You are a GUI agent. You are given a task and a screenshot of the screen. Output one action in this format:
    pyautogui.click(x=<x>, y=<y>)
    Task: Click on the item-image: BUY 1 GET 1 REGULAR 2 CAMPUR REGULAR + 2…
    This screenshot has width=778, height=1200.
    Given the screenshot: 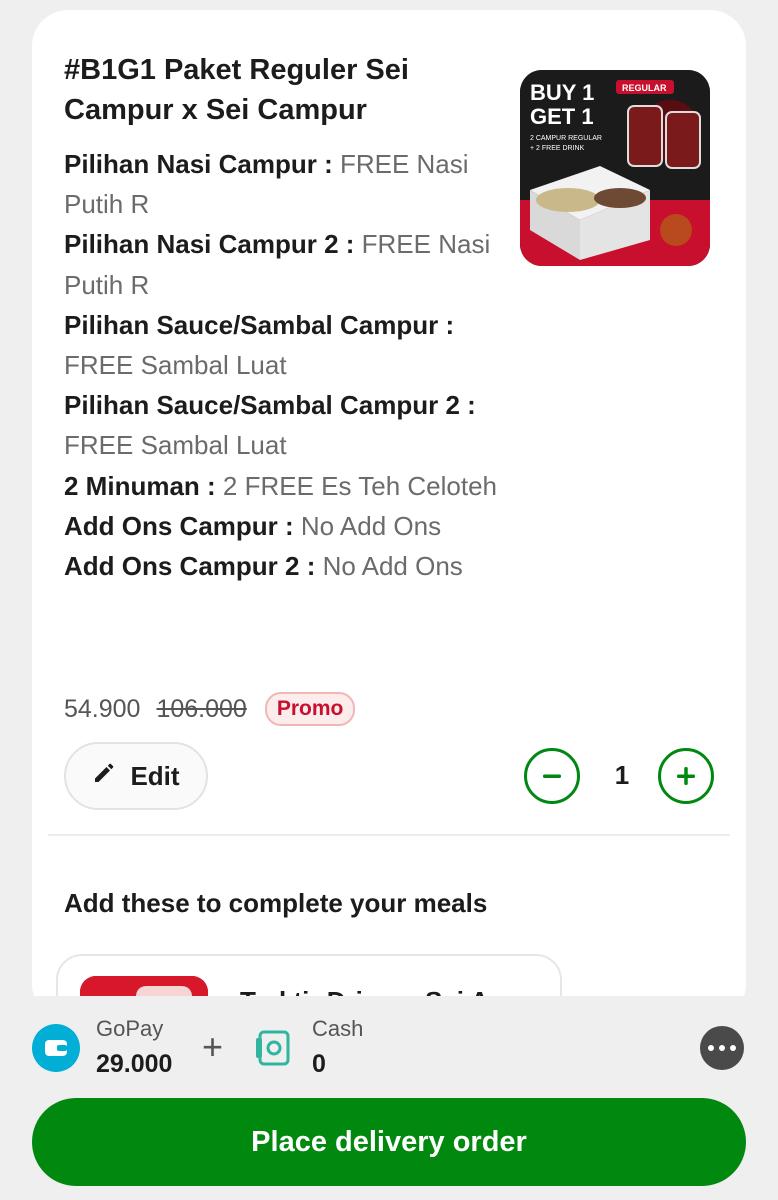 What is the action you would take?
    pyautogui.click(x=615, y=168)
    